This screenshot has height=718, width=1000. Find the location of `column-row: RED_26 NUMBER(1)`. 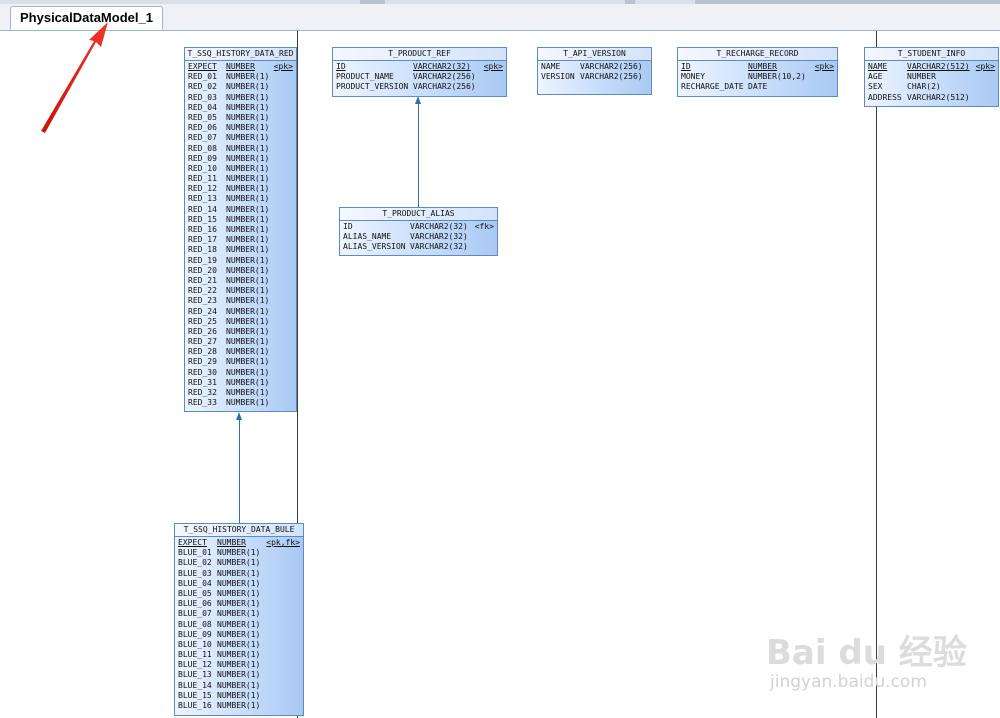

column-row: RED_26 NUMBER(1) is located at coordinates (240, 332).